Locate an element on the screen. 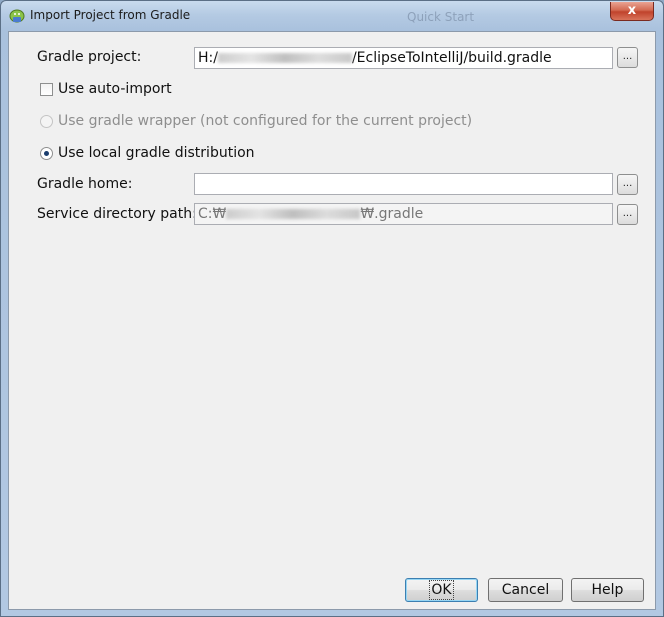 The width and height of the screenshot is (664, 617). gradle-project-path-end: /EclipseToIntelliJ/build.gradle is located at coordinates (451, 58).